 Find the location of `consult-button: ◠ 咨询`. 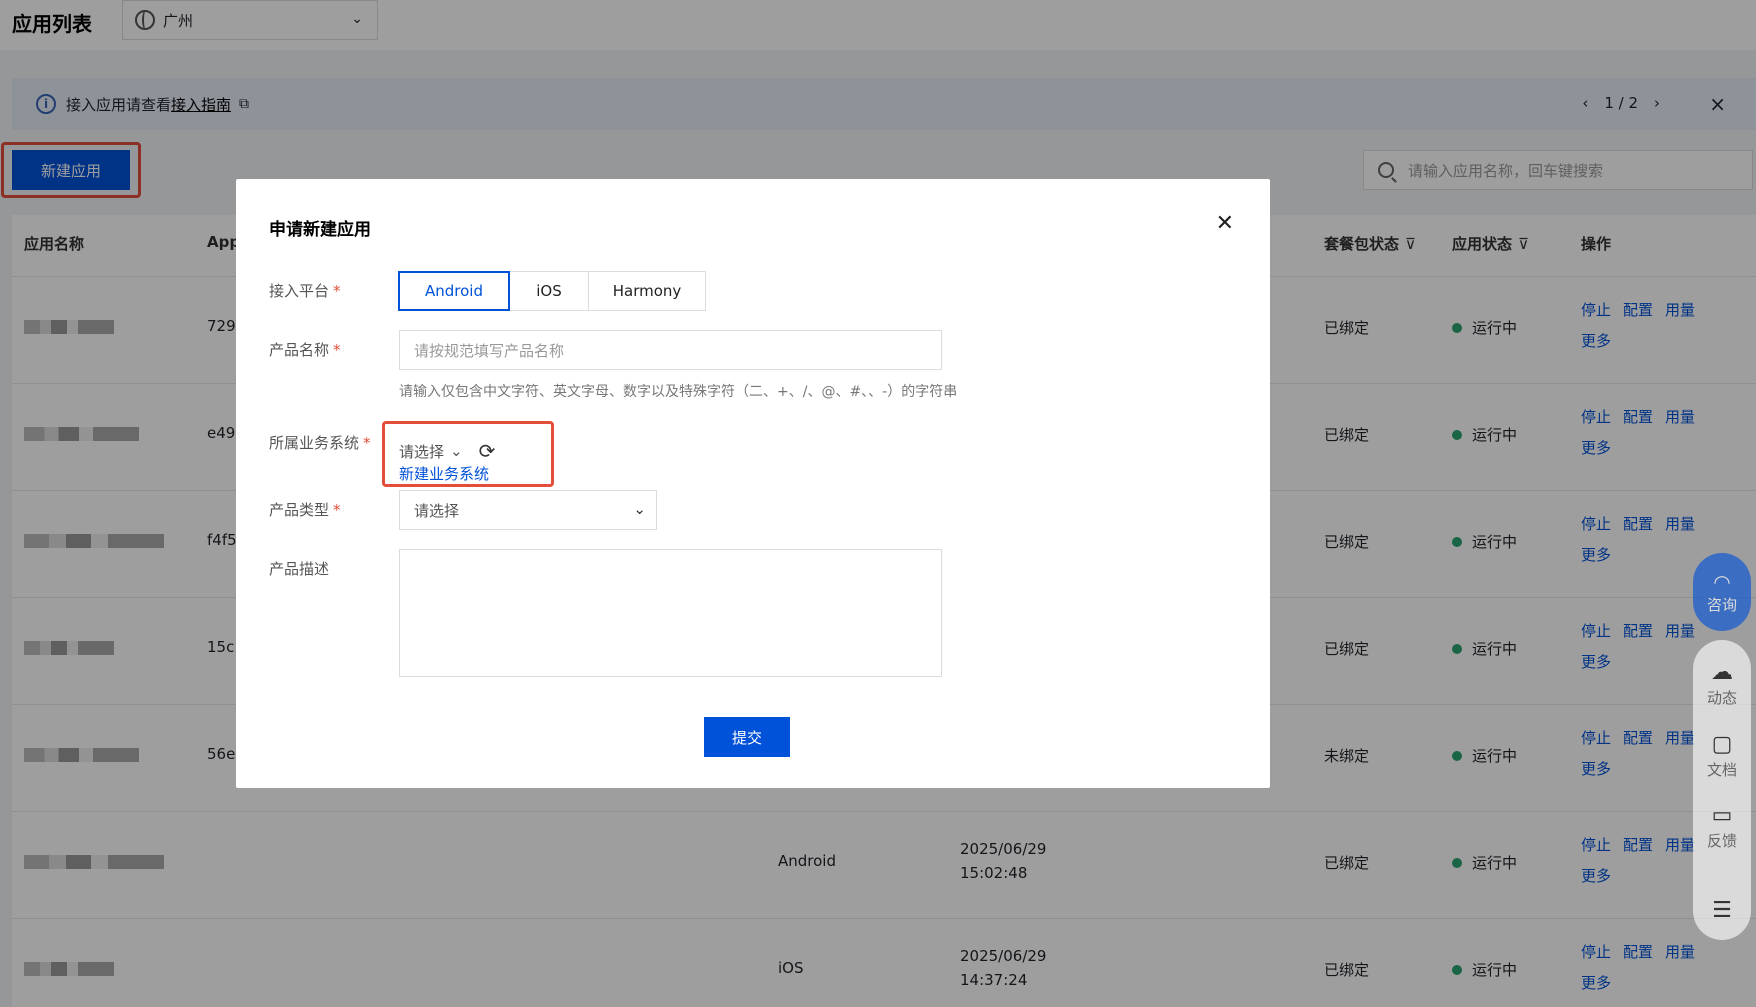

consult-button: ◠ 咨询 is located at coordinates (1722, 592).